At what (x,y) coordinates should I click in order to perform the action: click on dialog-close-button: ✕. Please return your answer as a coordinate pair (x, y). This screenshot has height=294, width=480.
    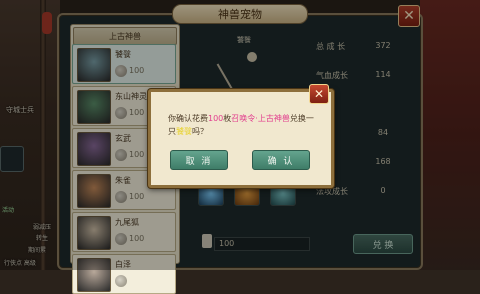
    Looking at the image, I should click on (319, 94).